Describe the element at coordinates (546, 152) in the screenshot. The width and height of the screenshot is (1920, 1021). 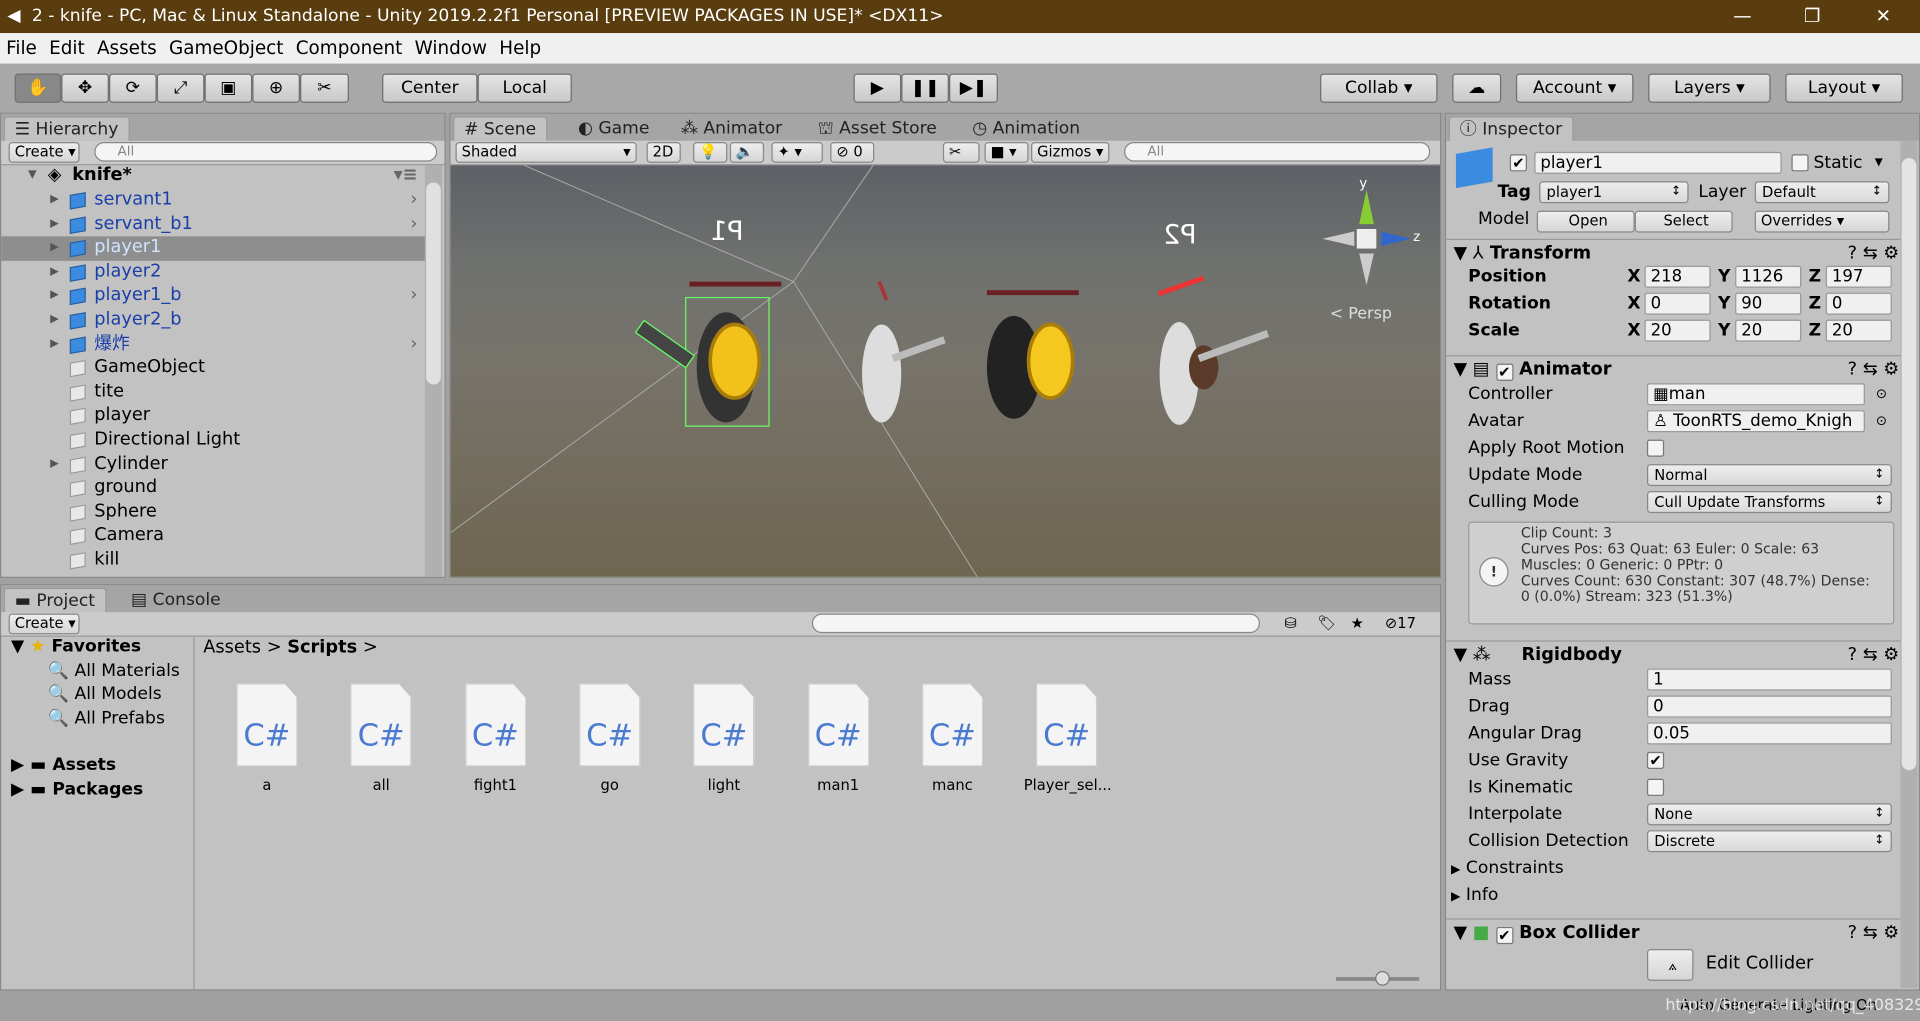
I see `shading-mode-dropdown: Shaded ▾` at that location.